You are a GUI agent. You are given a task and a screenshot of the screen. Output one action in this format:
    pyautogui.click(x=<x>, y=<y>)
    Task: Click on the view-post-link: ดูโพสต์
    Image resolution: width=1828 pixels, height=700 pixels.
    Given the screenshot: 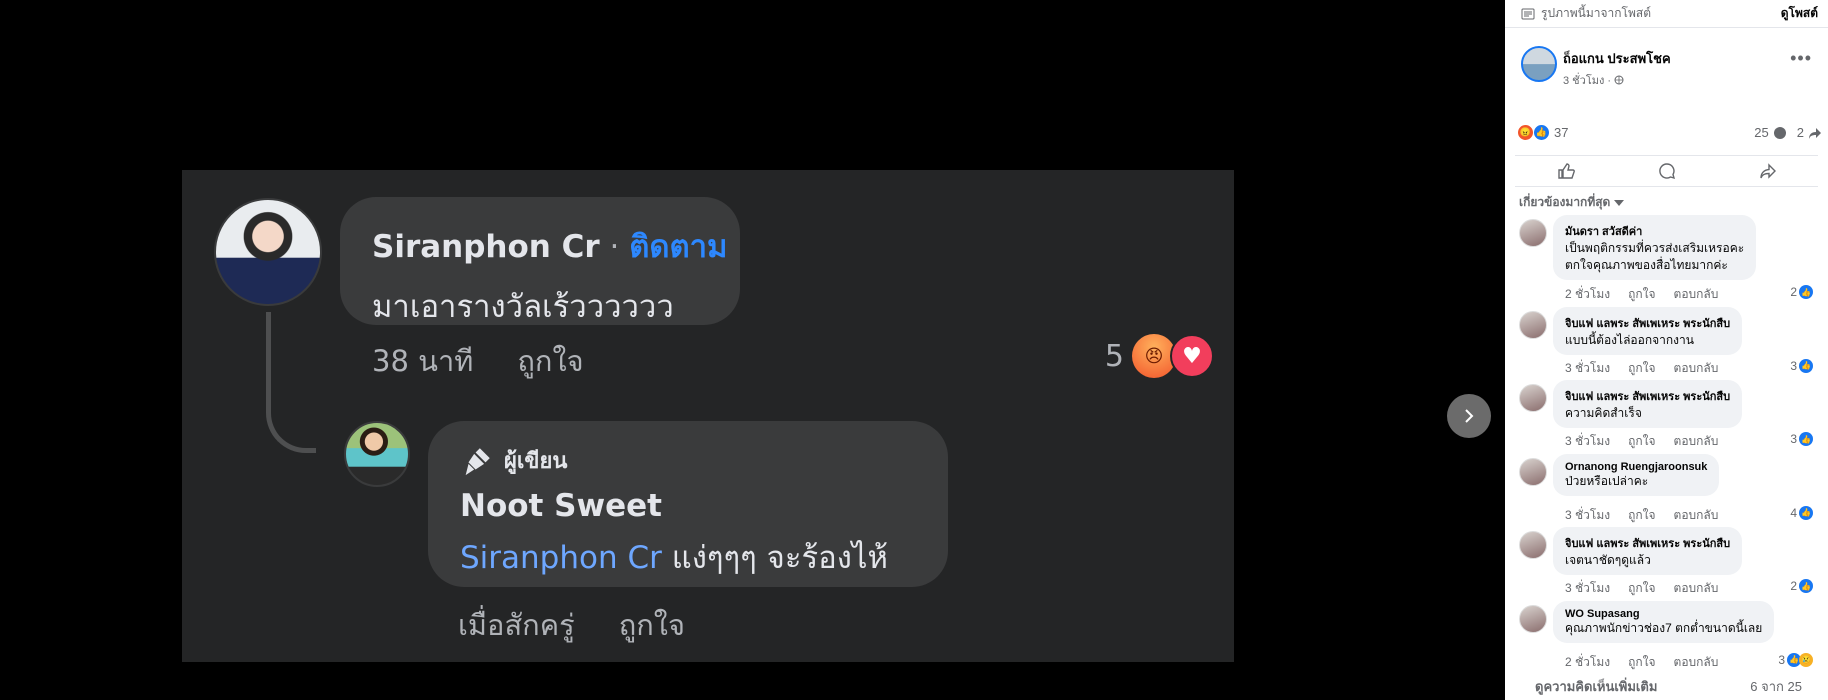 What is the action you would take?
    pyautogui.click(x=1799, y=13)
    